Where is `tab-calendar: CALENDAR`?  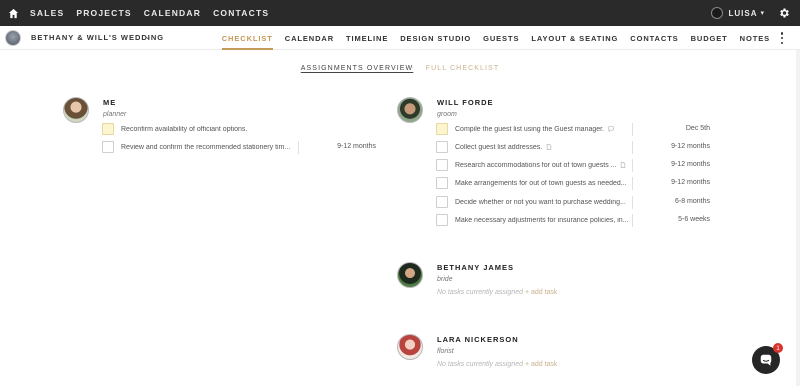 tab-calendar: CALENDAR is located at coordinates (309, 38).